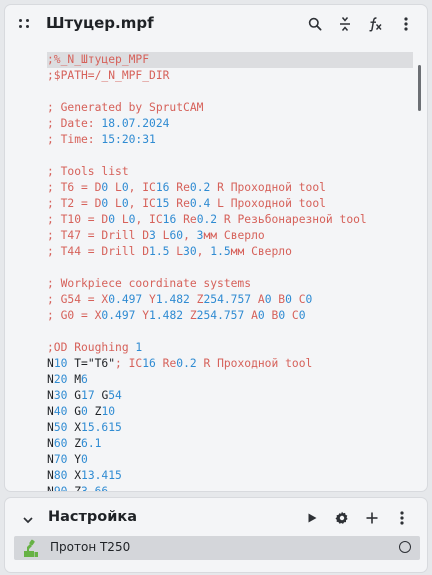 The width and height of the screenshot is (432, 575). What do you see at coordinates (25, 25) in the screenshot?
I see `drag-handle-icon` at bounding box center [25, 25].